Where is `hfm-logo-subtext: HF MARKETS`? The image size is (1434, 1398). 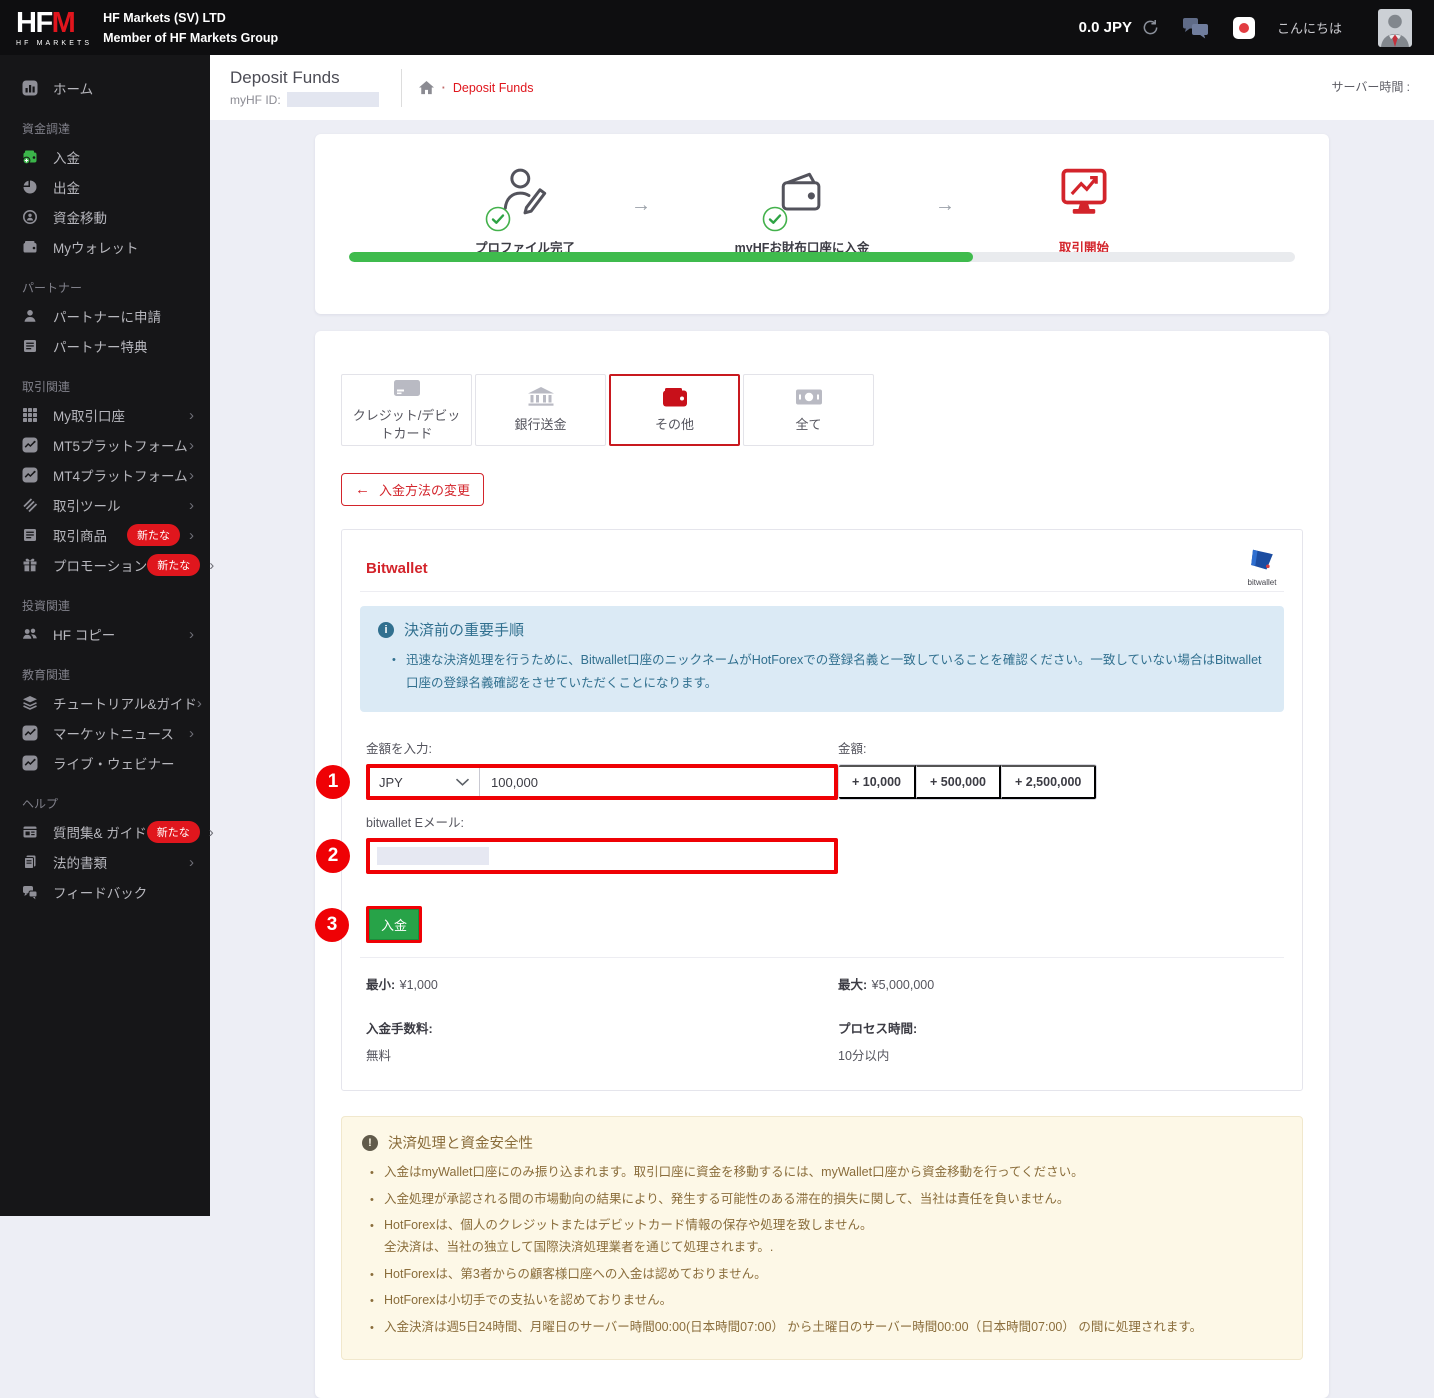 hfm-logo-subtext: HF MARKETS is located at coordinates (54, 43).